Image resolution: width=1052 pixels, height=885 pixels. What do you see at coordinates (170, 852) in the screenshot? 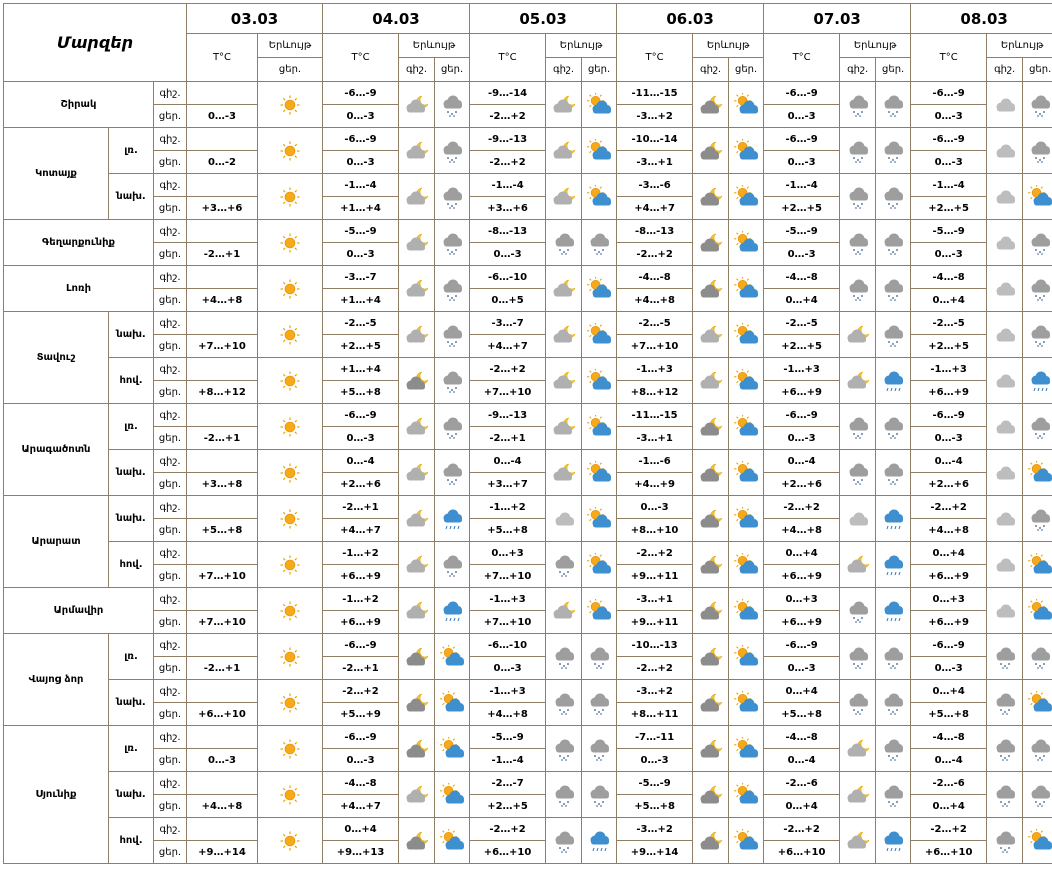
I see `period-label: ցեր.` at bounding box center [170, 852].